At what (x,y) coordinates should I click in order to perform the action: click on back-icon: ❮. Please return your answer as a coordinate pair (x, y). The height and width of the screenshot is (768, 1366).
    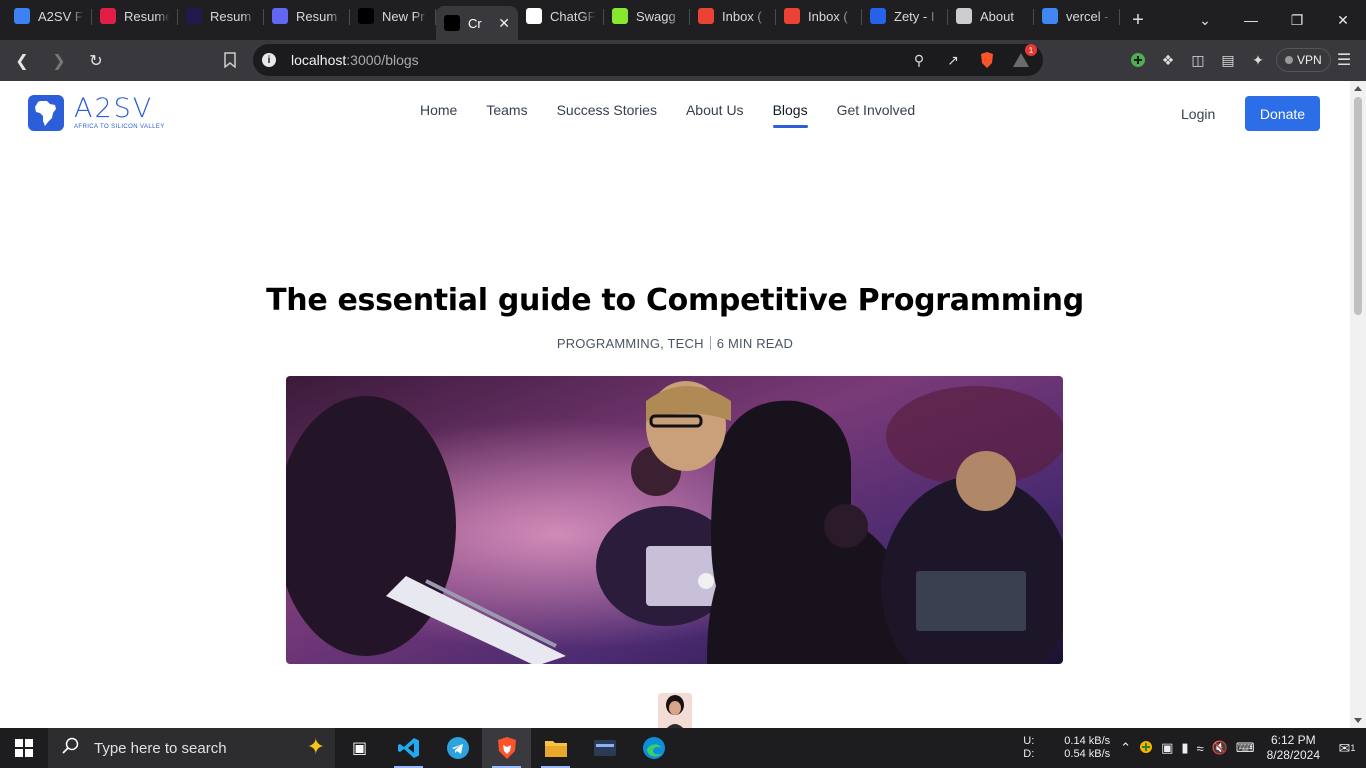
    Looking at the image, I should click on (22, 61).